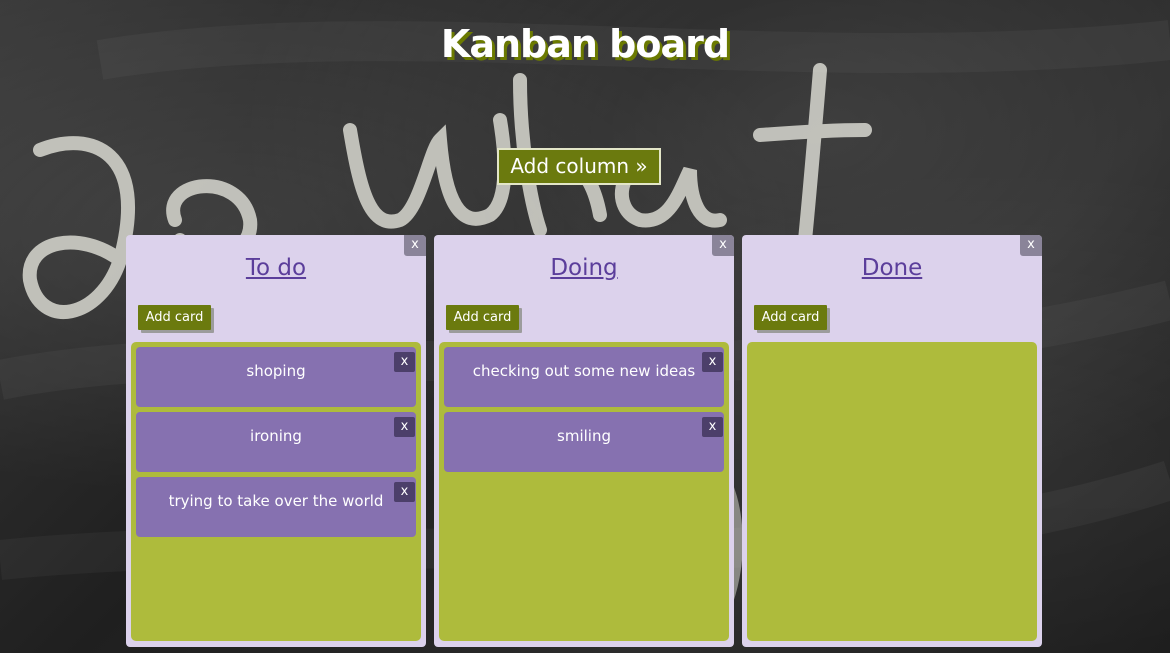  Describe the element at coordinates (584, 436) in the screenshot. I see `card-text: smiling` at that location.